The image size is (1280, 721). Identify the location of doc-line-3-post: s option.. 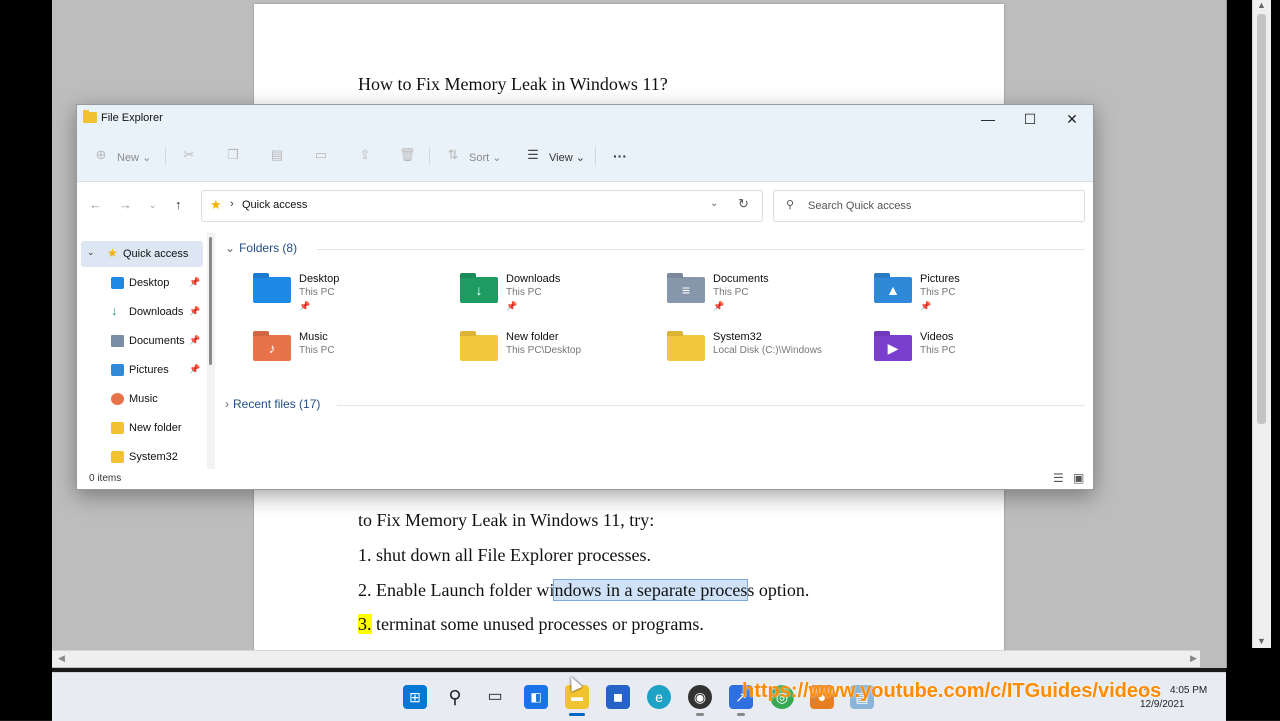
(778, 590).